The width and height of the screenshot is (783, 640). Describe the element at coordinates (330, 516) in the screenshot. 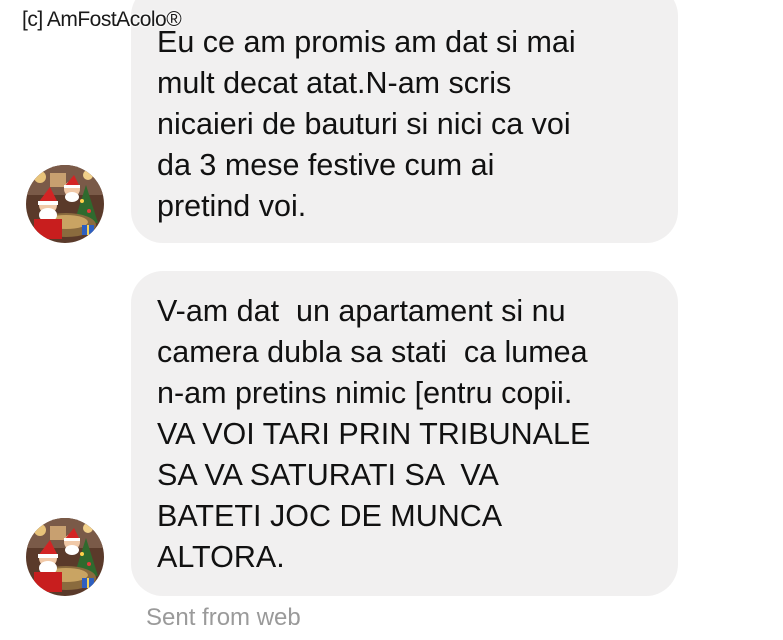

I see `message-line: BATETI JOC DE MUNCA` at that location.